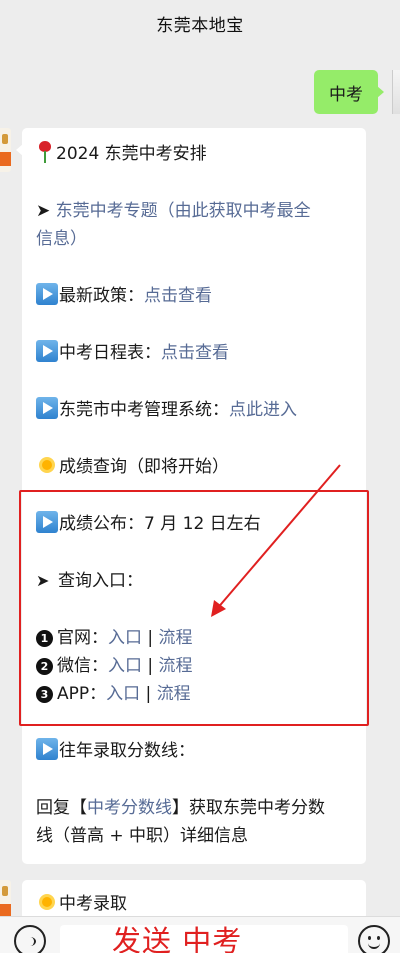 This screenshot has width=400, height=953. Describe the element at coordinates (61, 808) in the screenshot. I see `reply-prefix: 回复【` at that location.